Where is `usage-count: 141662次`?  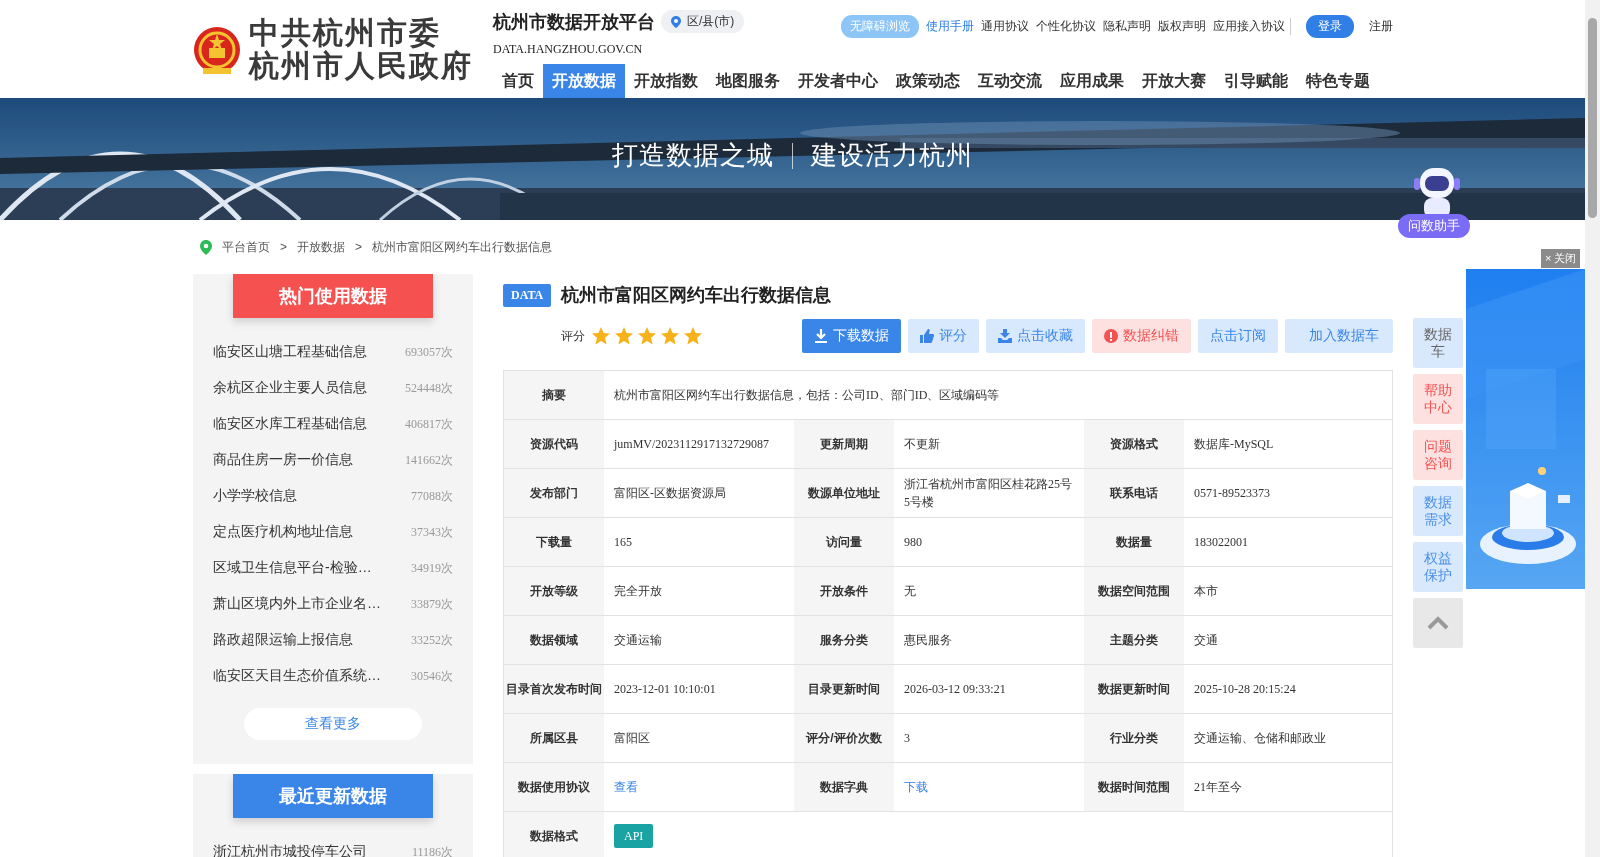
usage-count: 141662次 is located at coordinates (429, 460).